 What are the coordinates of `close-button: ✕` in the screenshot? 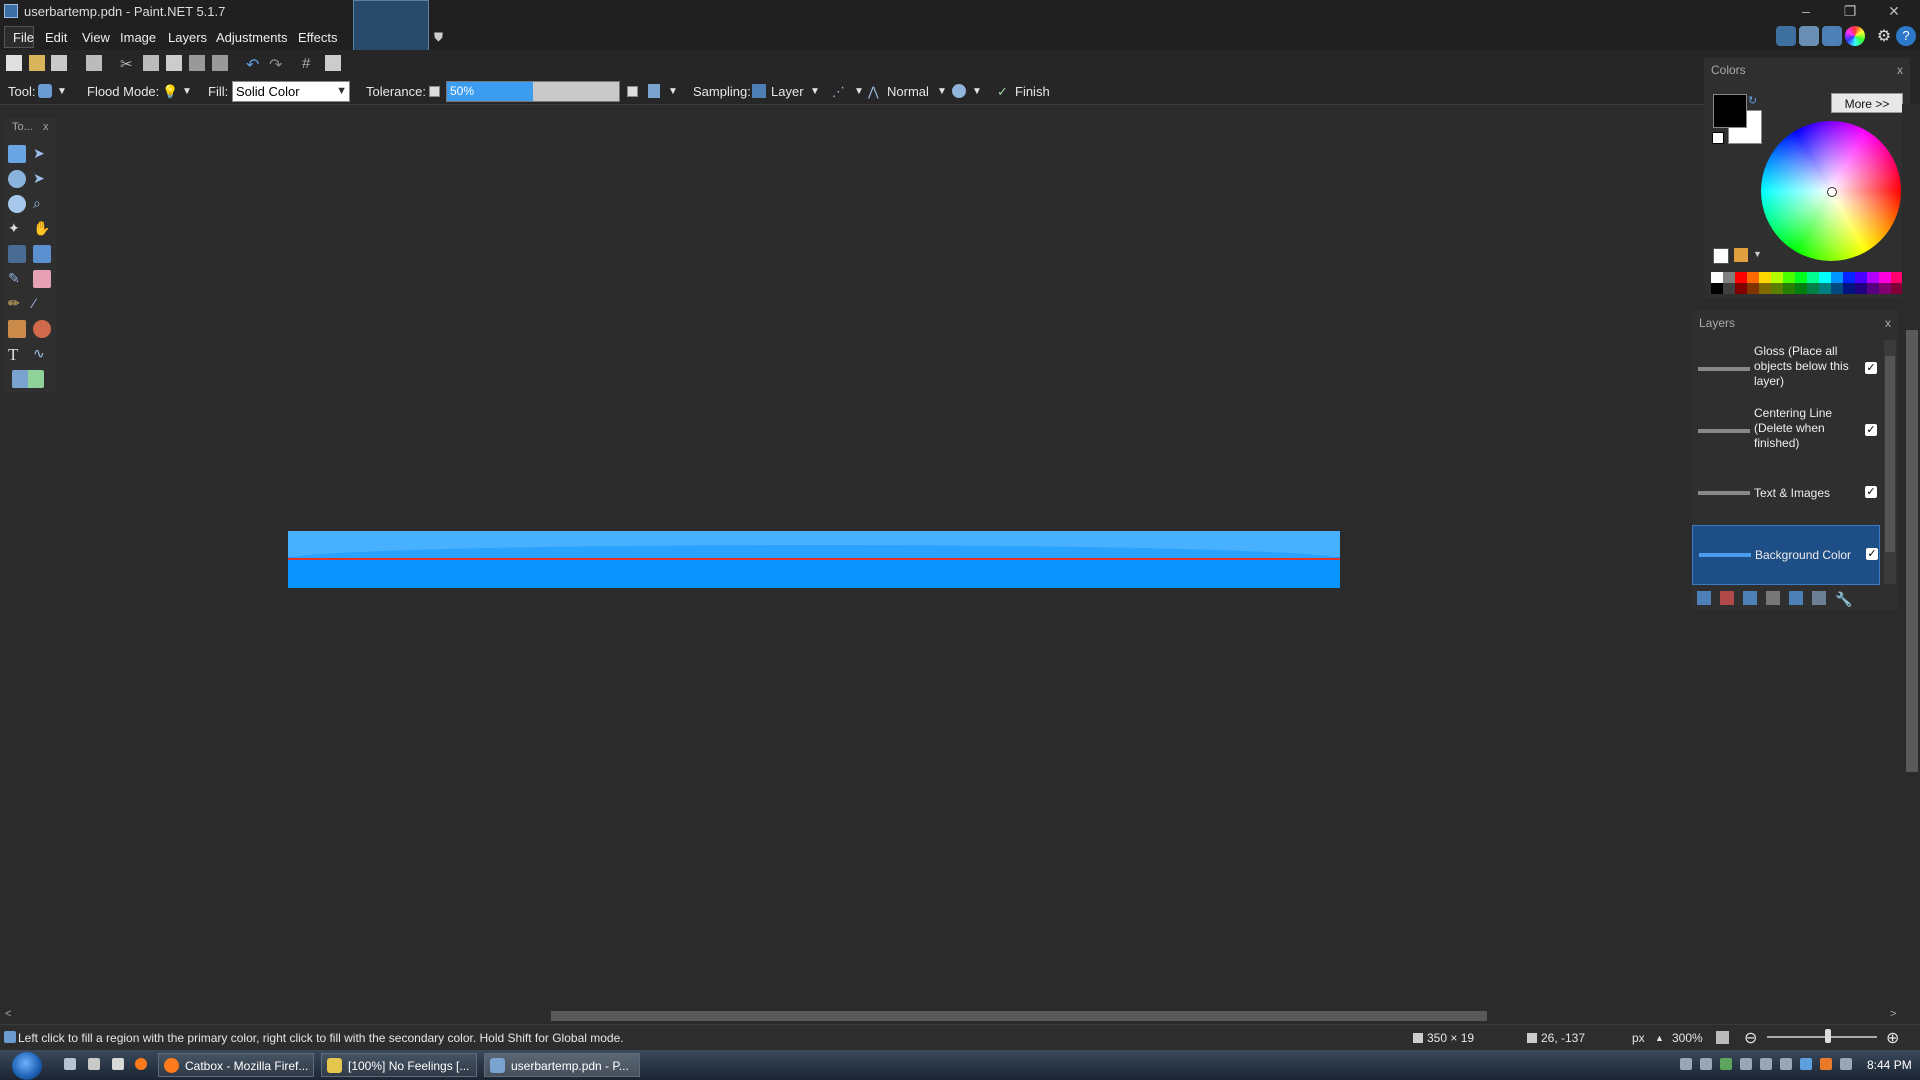 It's located at (1894, 12).